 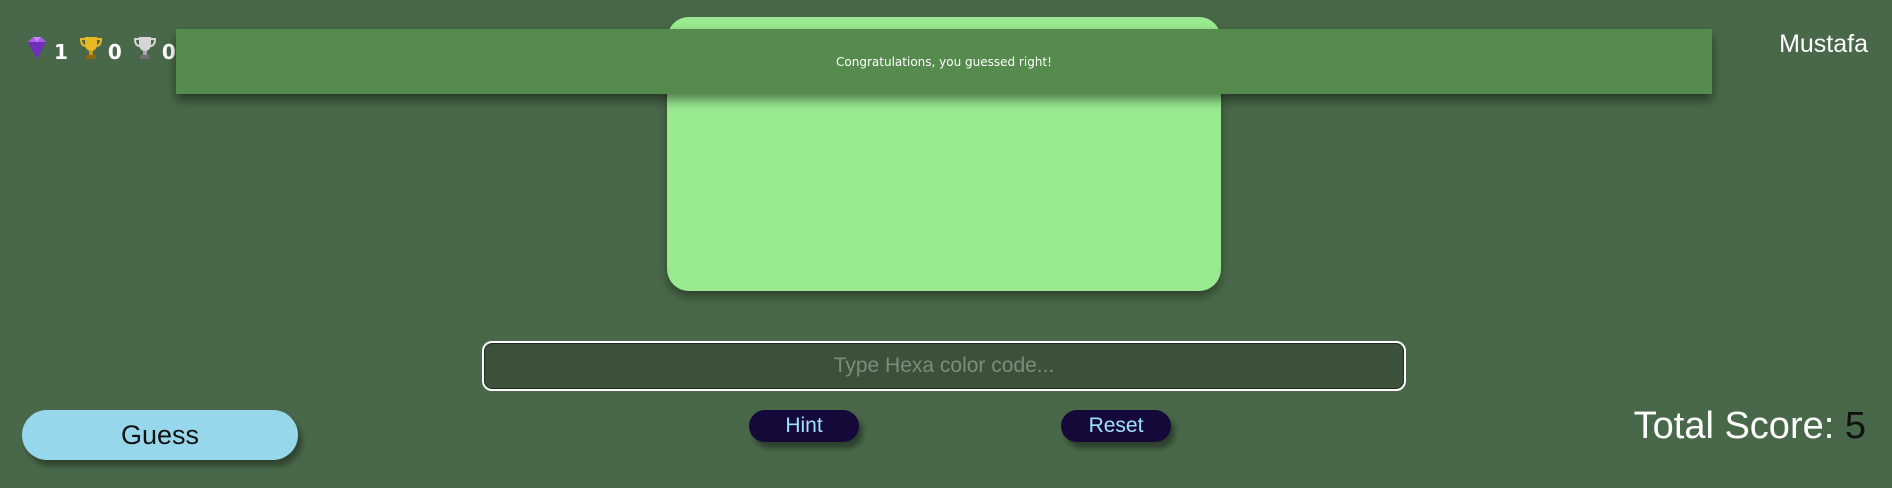 I want to click on gold-trophy-count: 0, so click(x=114, y=52).